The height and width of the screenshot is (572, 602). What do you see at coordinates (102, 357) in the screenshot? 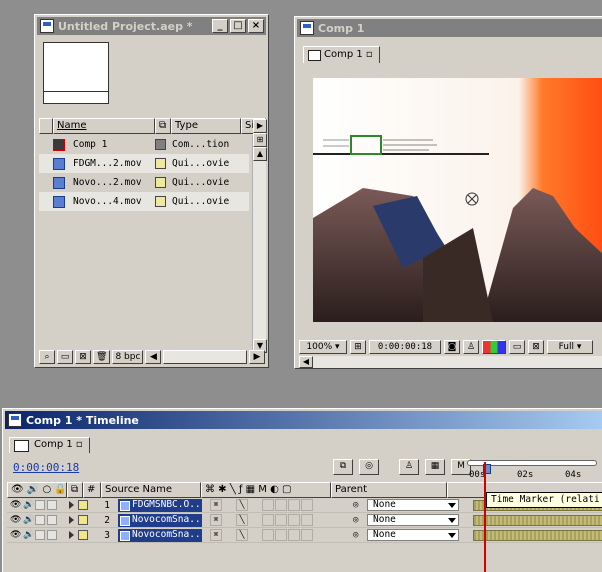
I see `trash-icon: 🗑` at bounding box center [102, 357].